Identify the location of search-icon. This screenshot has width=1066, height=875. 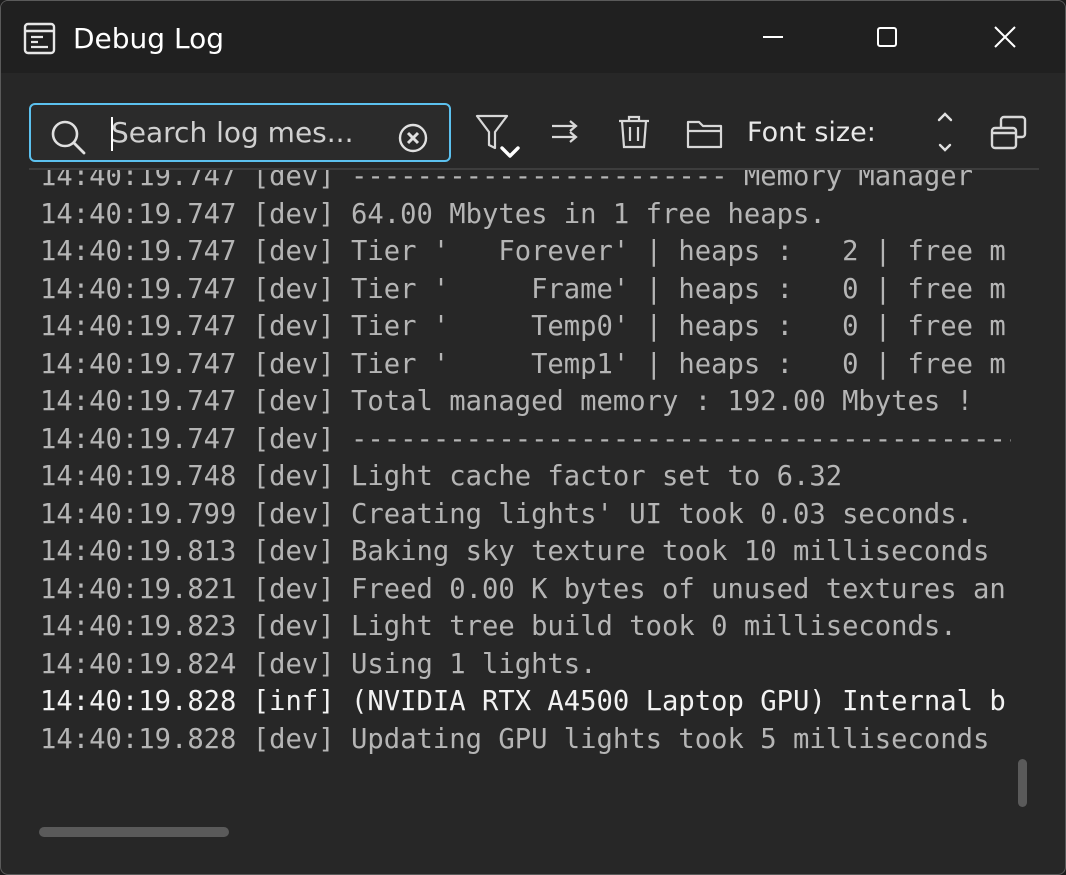
(68, 137).